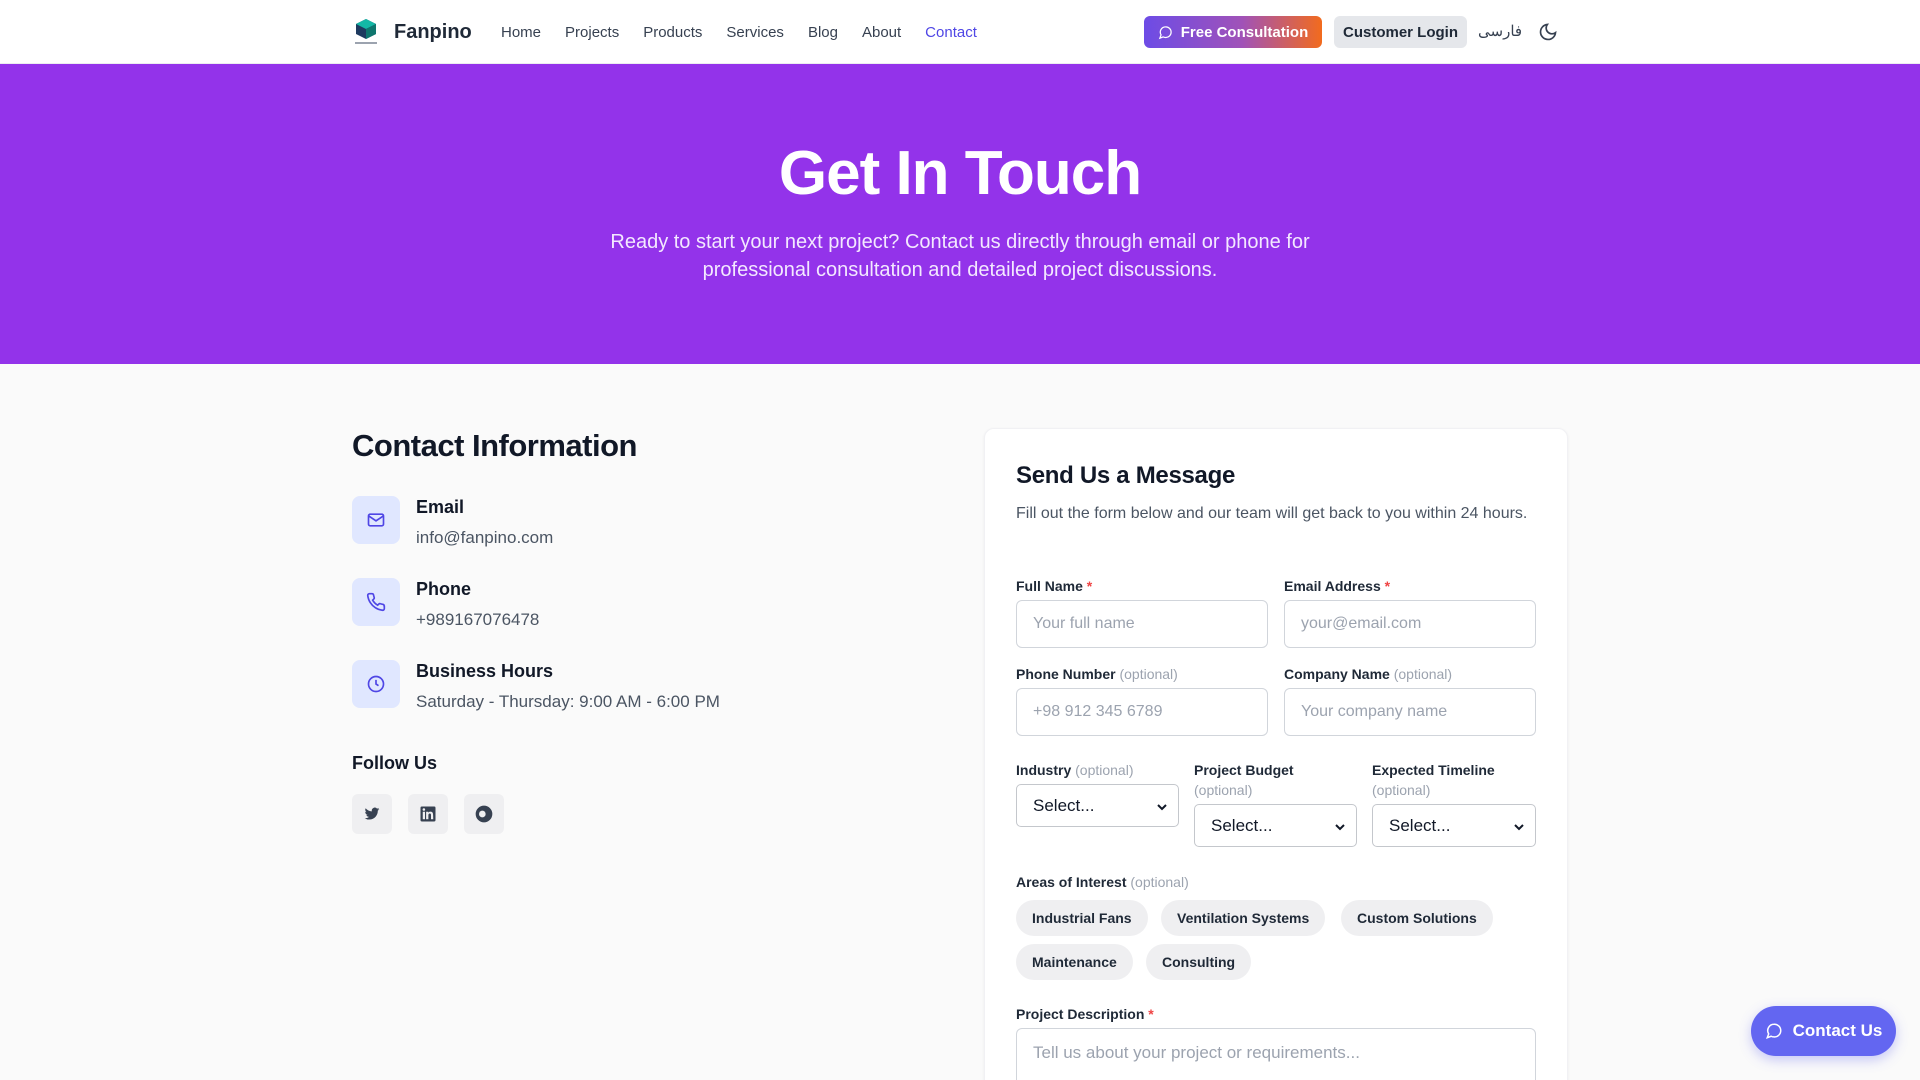 The image size is (1920, 1080). What do you see at coordinates (1417, 918) in the screenshot?
I see `interest-chip-custom-solutions: Custom Solutions` at bounding box center [1417, 918].